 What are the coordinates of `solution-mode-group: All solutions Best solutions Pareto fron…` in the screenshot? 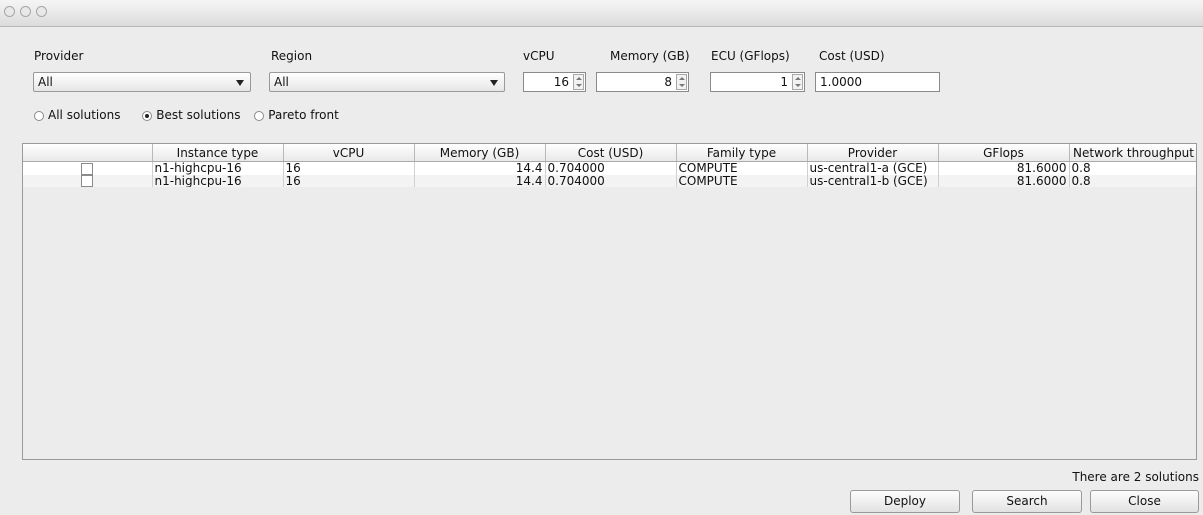 It's located at (186, 115).